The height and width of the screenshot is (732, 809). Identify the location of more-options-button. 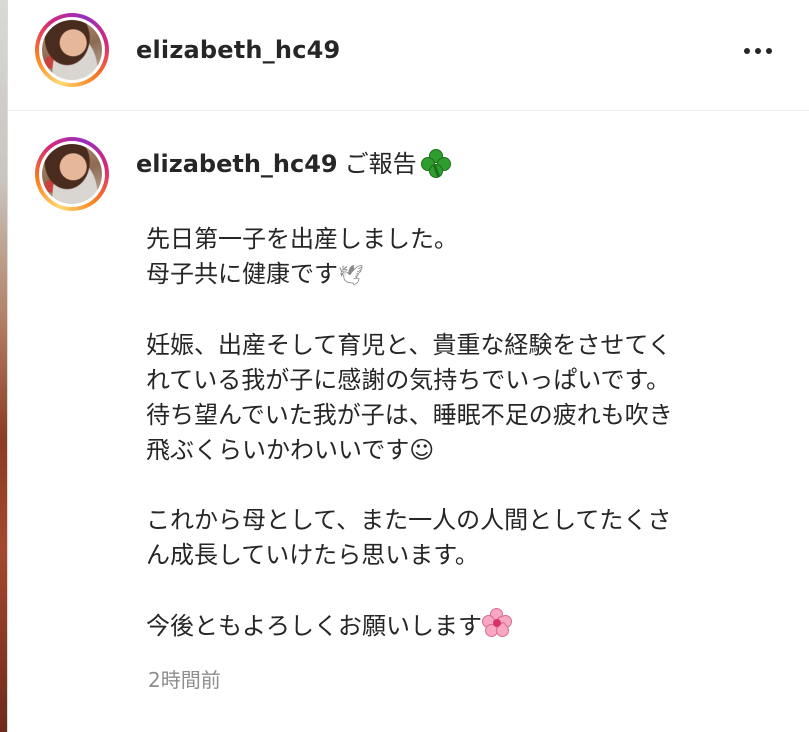
(758, 51).